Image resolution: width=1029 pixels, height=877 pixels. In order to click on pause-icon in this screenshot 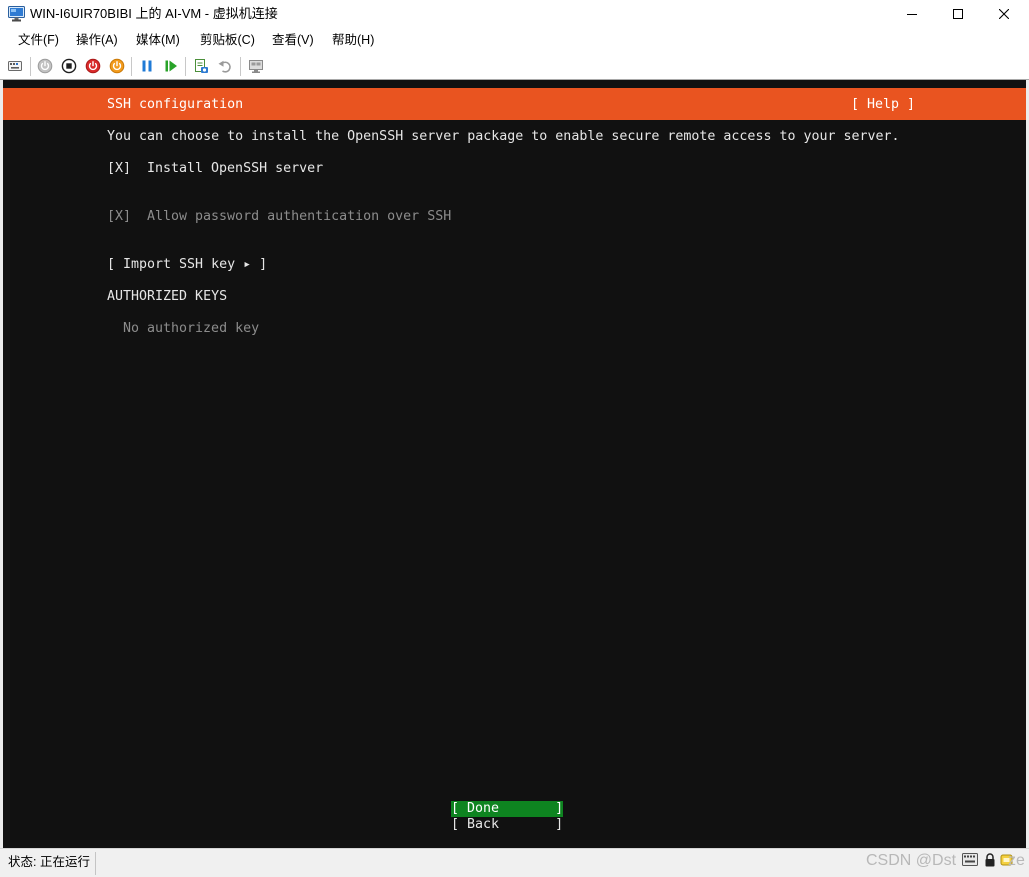, I will do `click(147, 66)`.